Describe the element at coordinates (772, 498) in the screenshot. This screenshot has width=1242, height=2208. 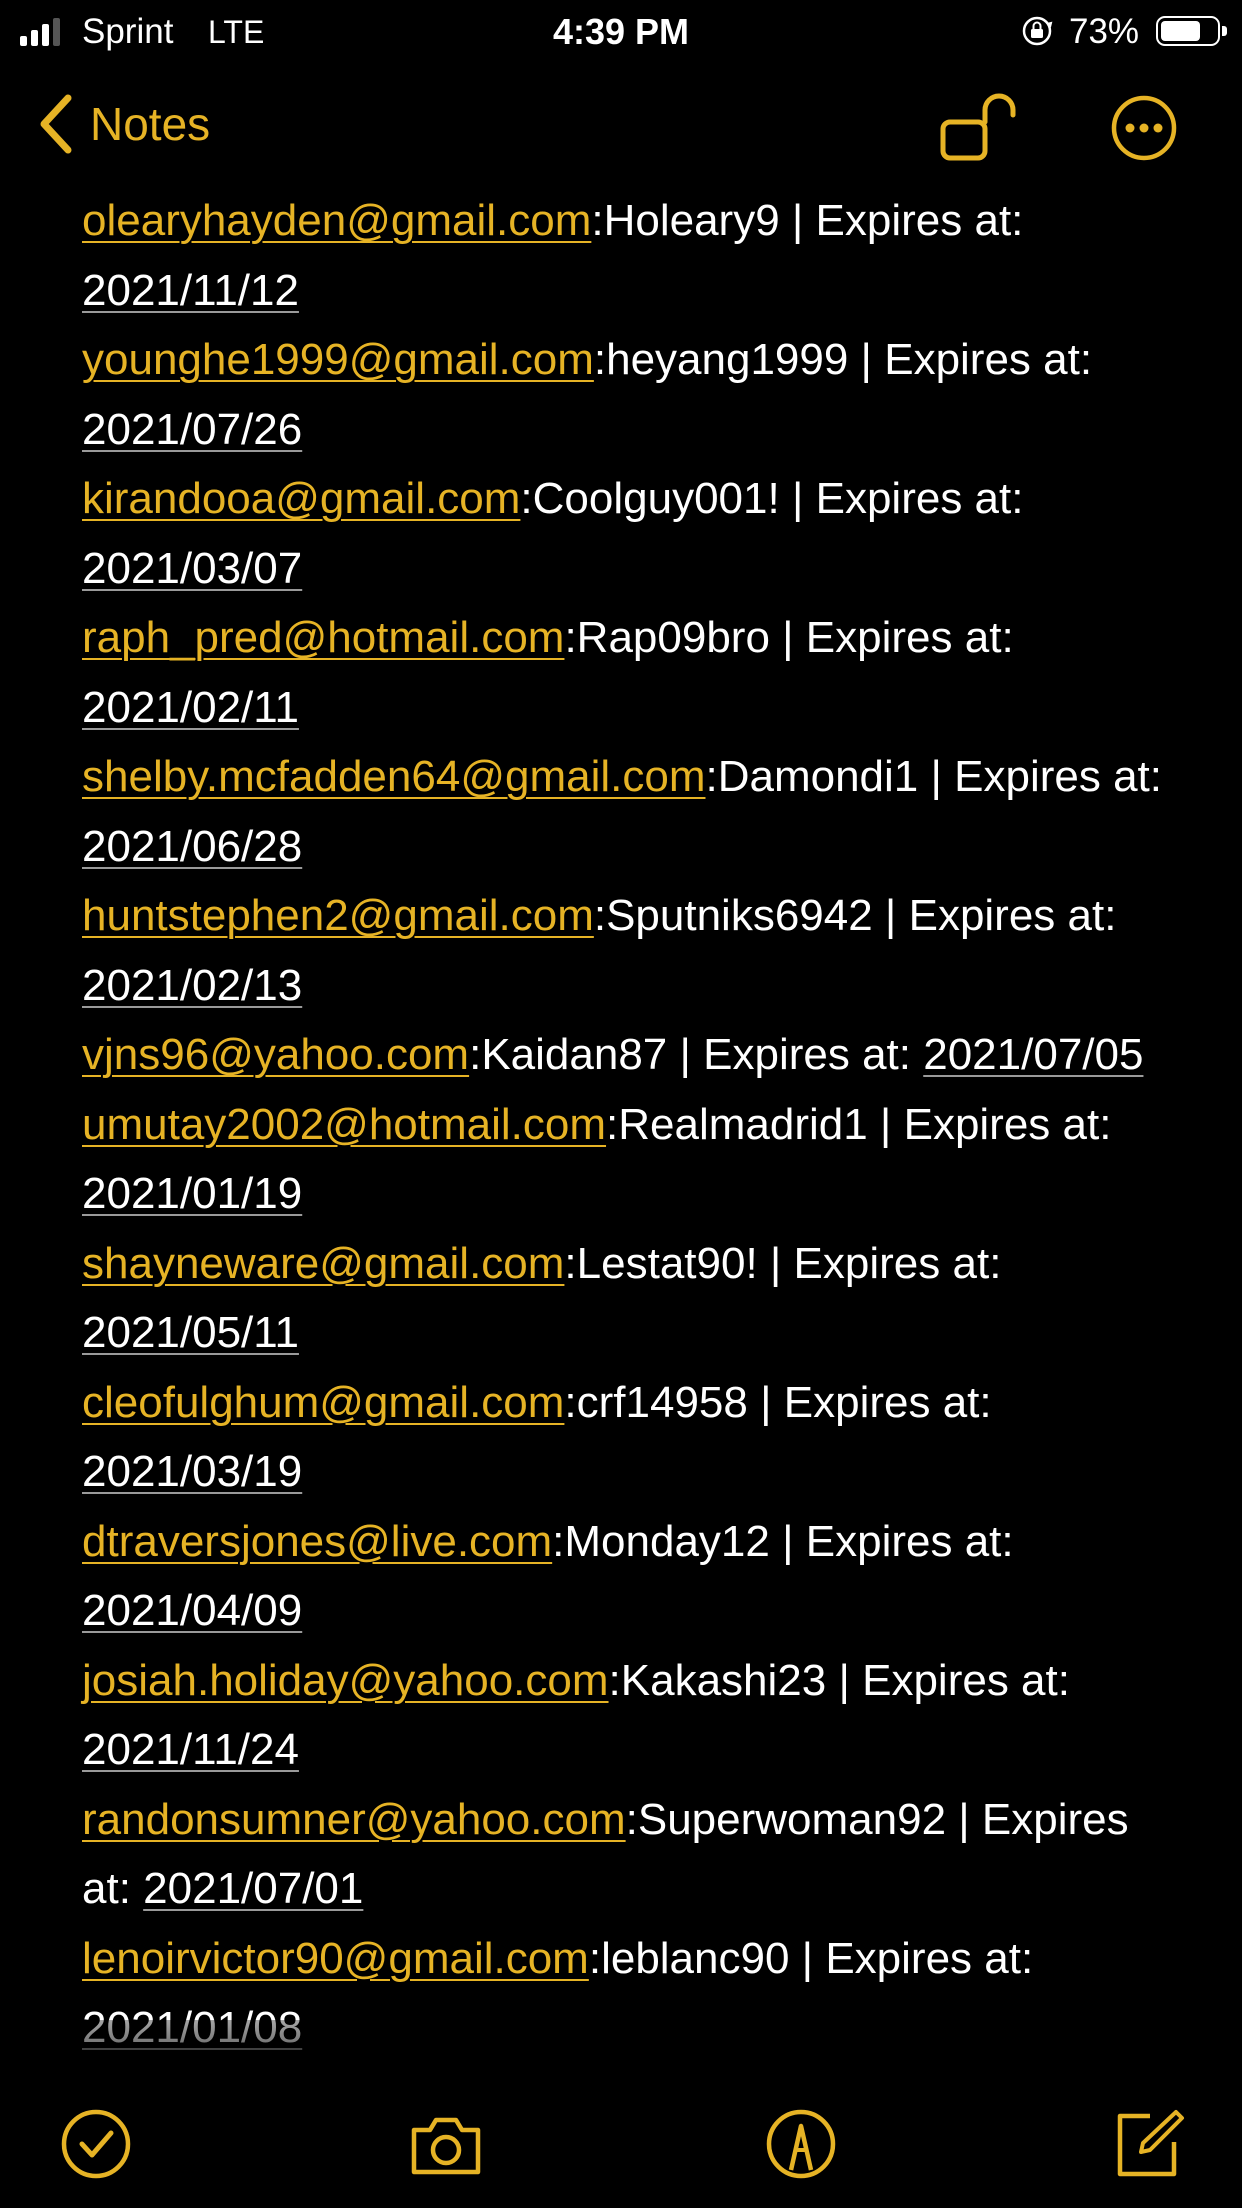
I see `entry-text: :Coolguy001! | Expires at:` at that location.